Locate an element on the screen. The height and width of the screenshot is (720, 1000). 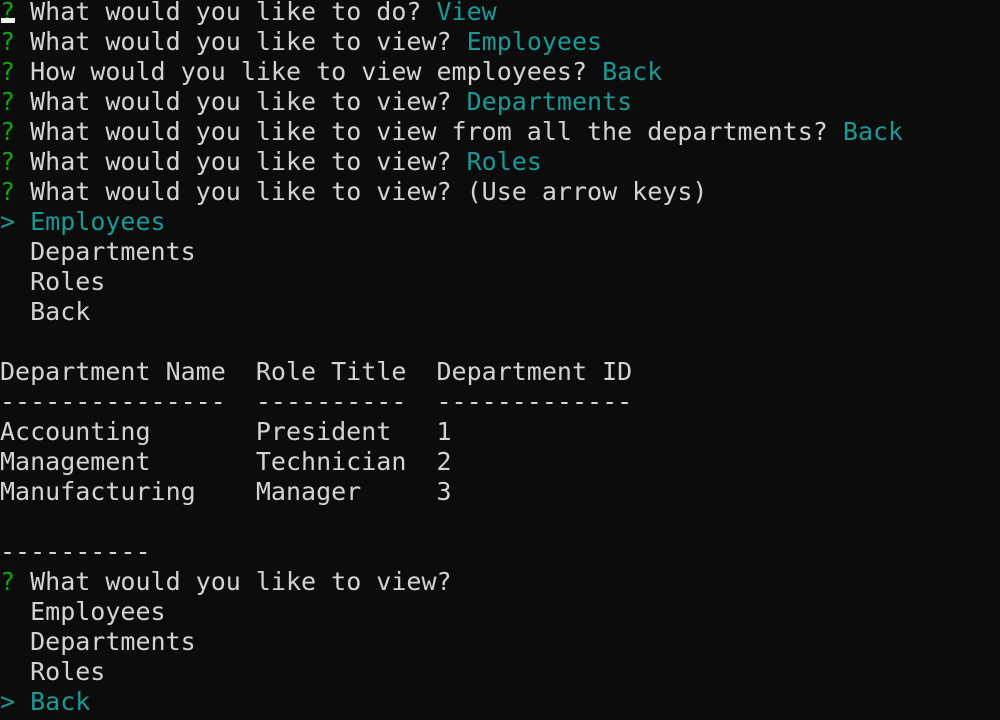
table-cell: ------------- is located at coordinates (534, 401).